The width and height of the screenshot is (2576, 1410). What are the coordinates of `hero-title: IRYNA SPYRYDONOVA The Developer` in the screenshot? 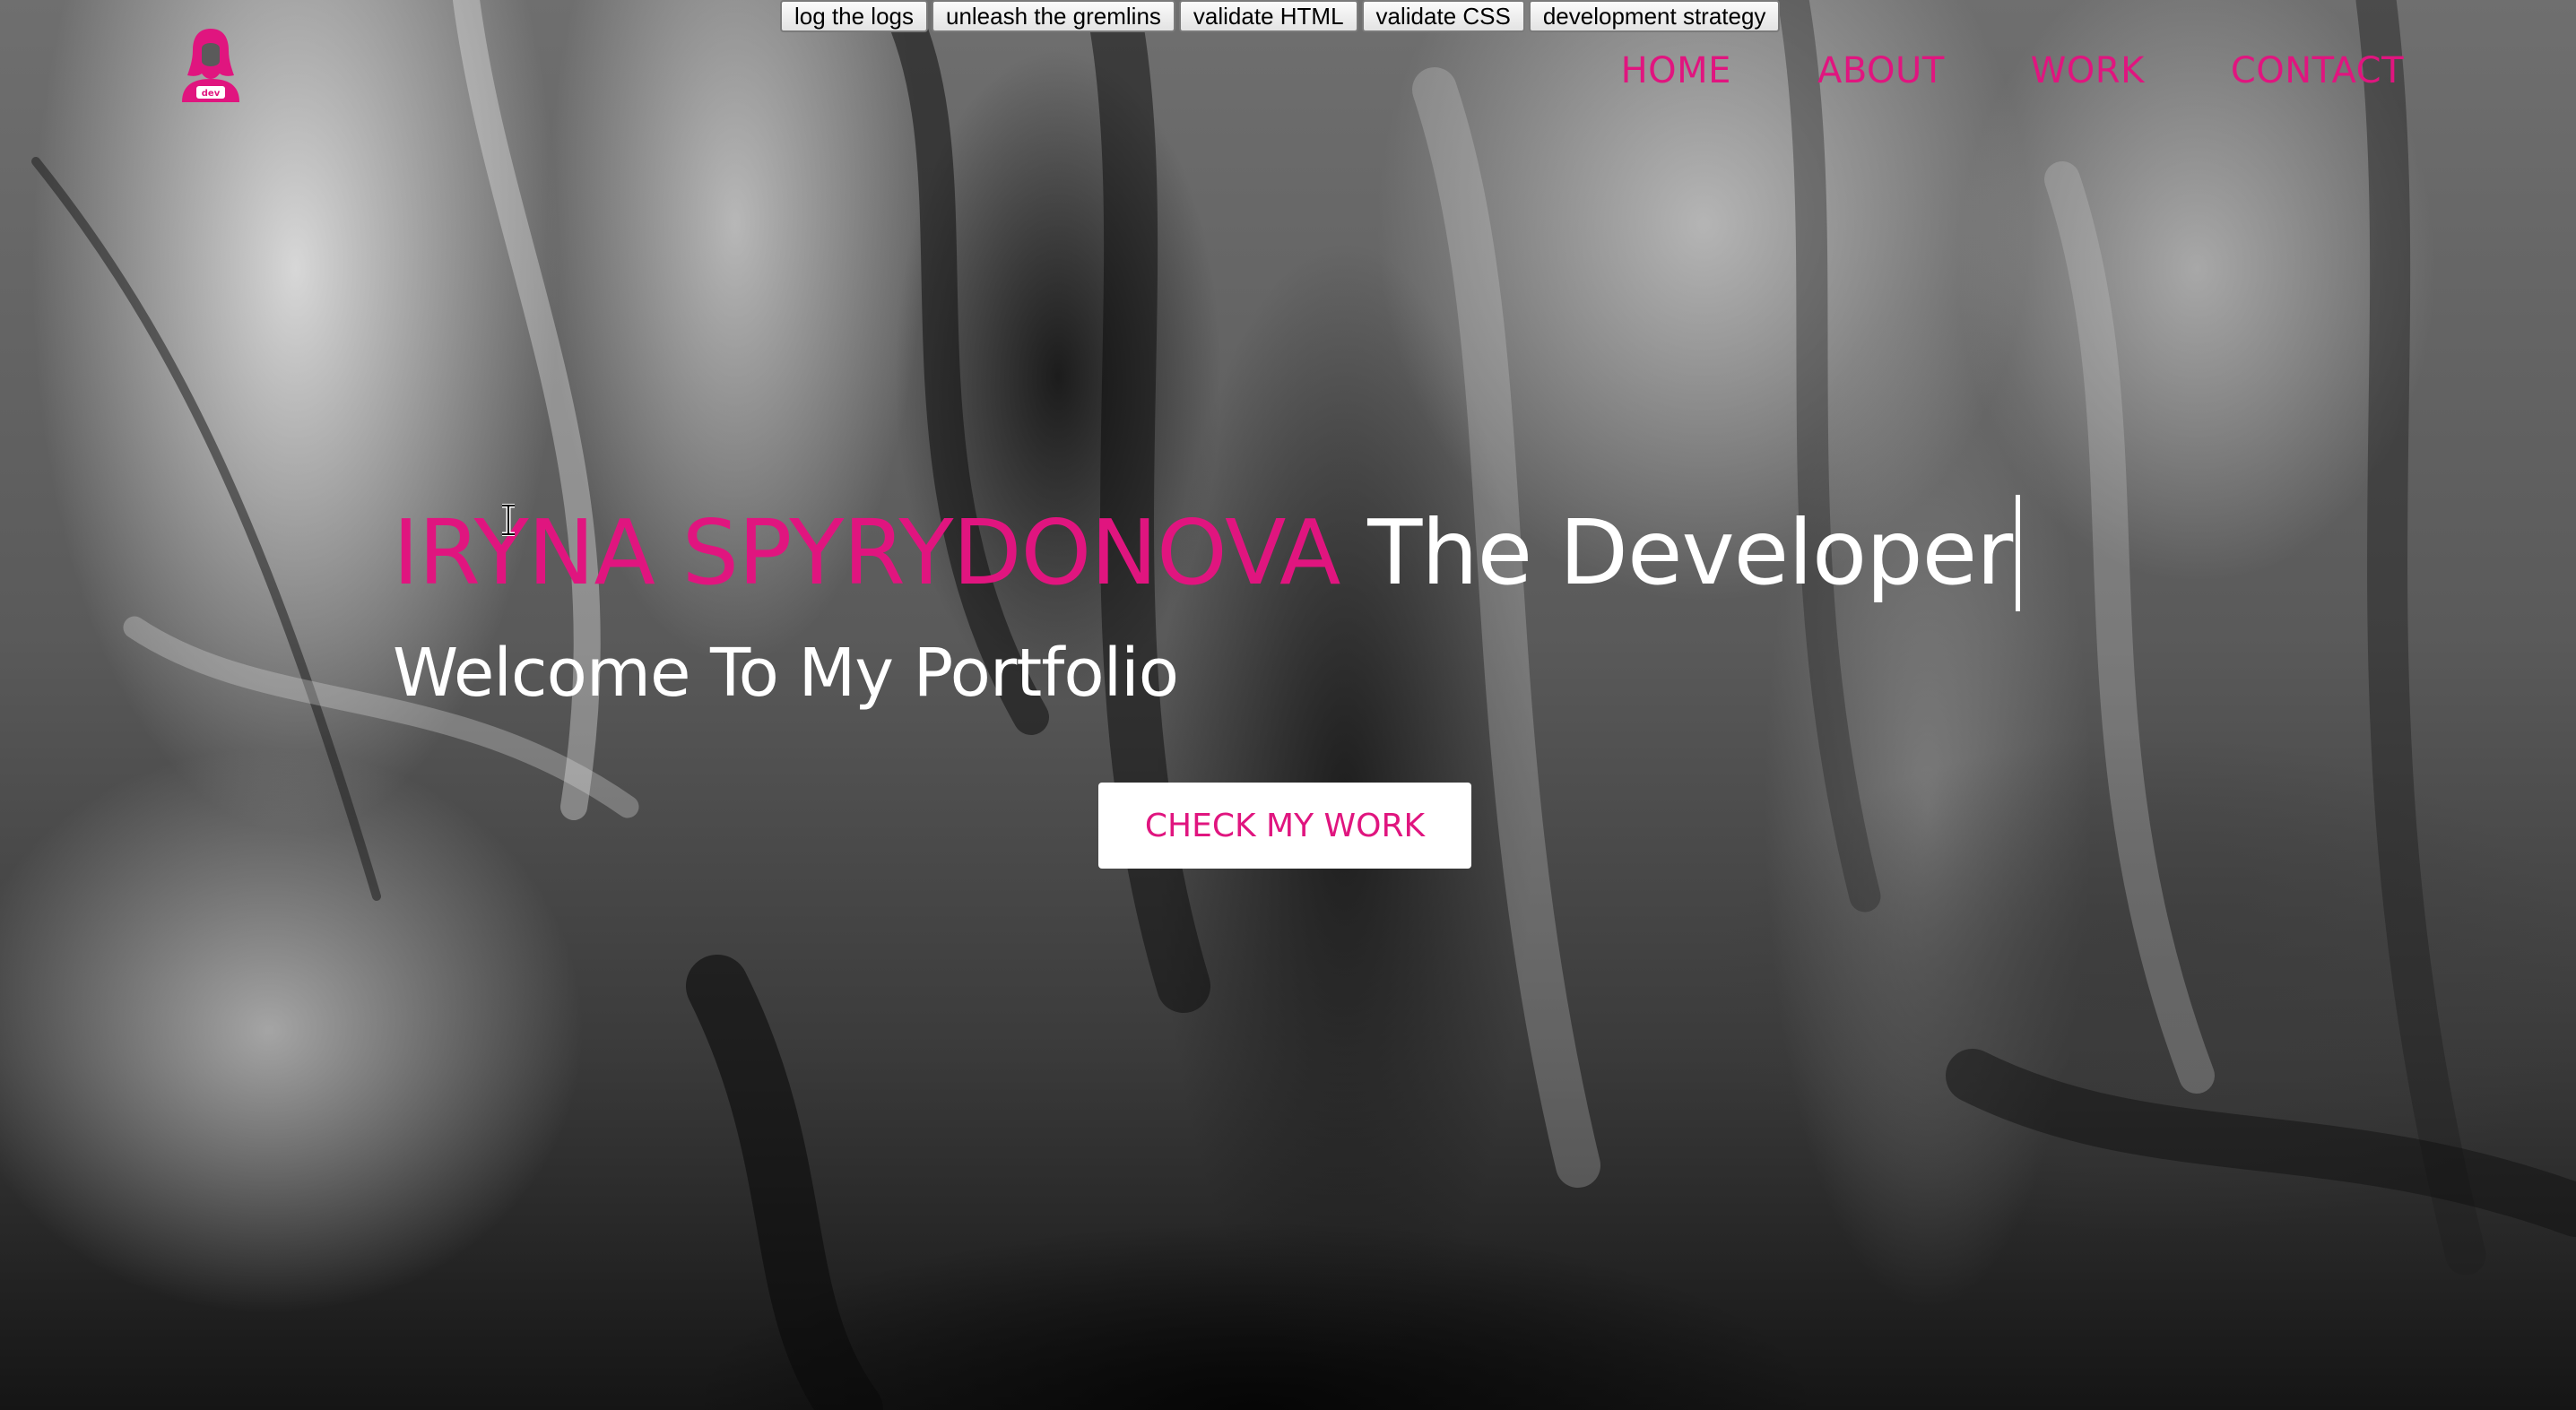 It's located at (1207, 553).